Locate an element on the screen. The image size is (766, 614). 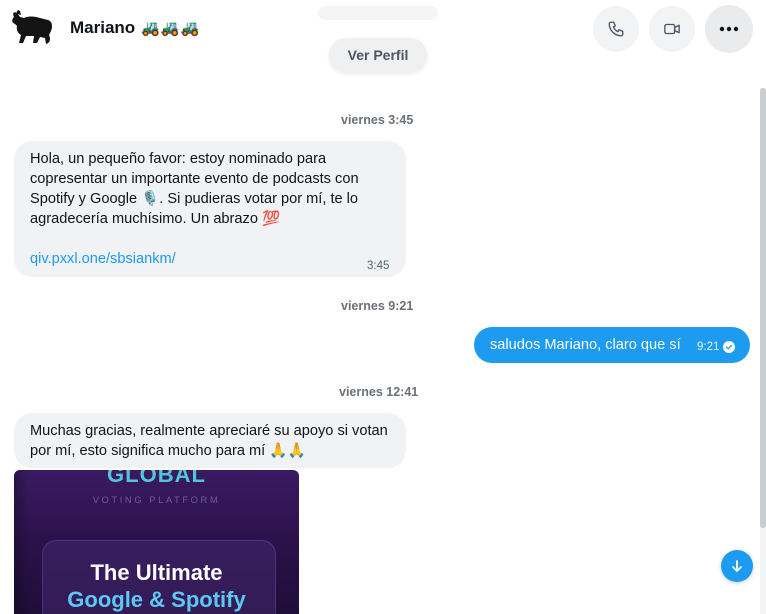
outgoing-message: saludos Mariano, claro que sí 9:21 is located at coordinates (612, 345).